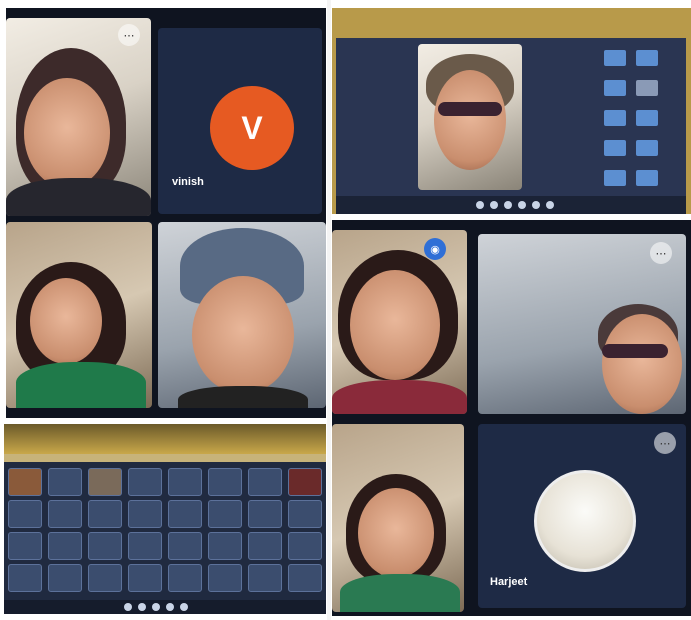  Describe the element at coordinates (582, 324) in the screenshot. I see `participant-tile-woman-sunglasses: ⋯` at that location.